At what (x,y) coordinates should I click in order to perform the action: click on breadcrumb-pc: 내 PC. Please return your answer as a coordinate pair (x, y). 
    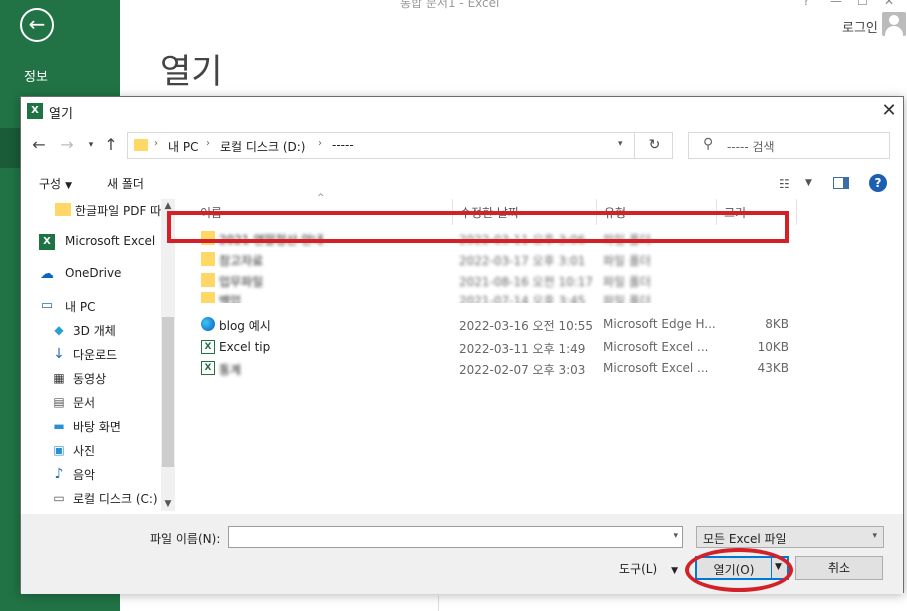
    Looking at the image, I should click on (183, 146).